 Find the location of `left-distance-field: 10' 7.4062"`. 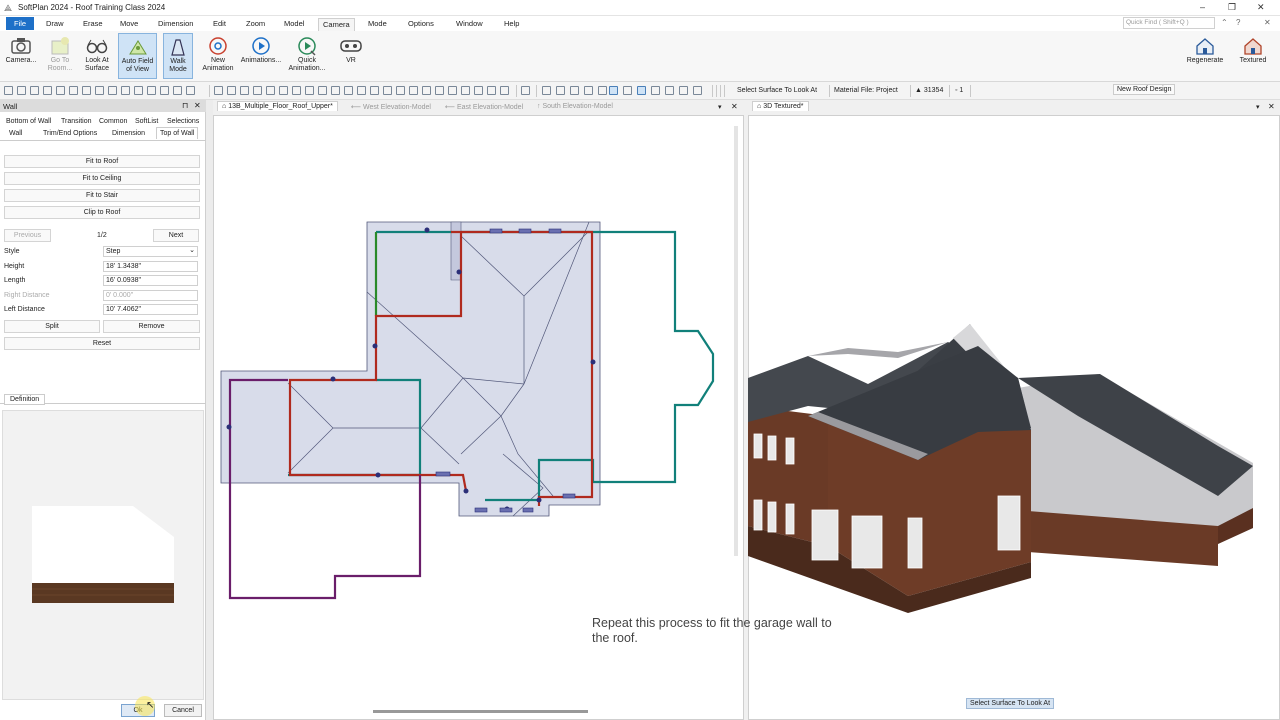

left-distance-field: 10' 7.4062" is located at coordinates (150, 309).